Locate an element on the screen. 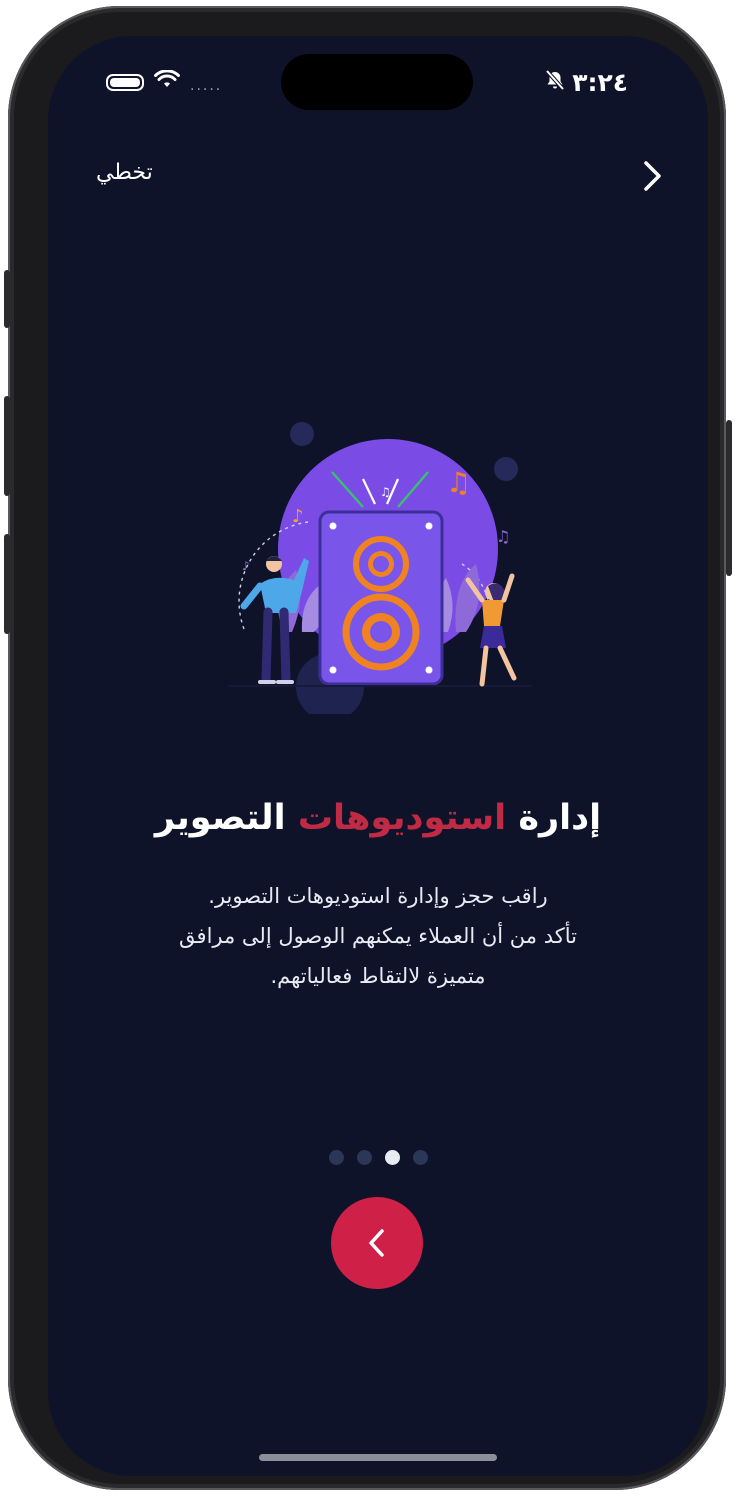  next-top-button is located at coordinates (652, 176).